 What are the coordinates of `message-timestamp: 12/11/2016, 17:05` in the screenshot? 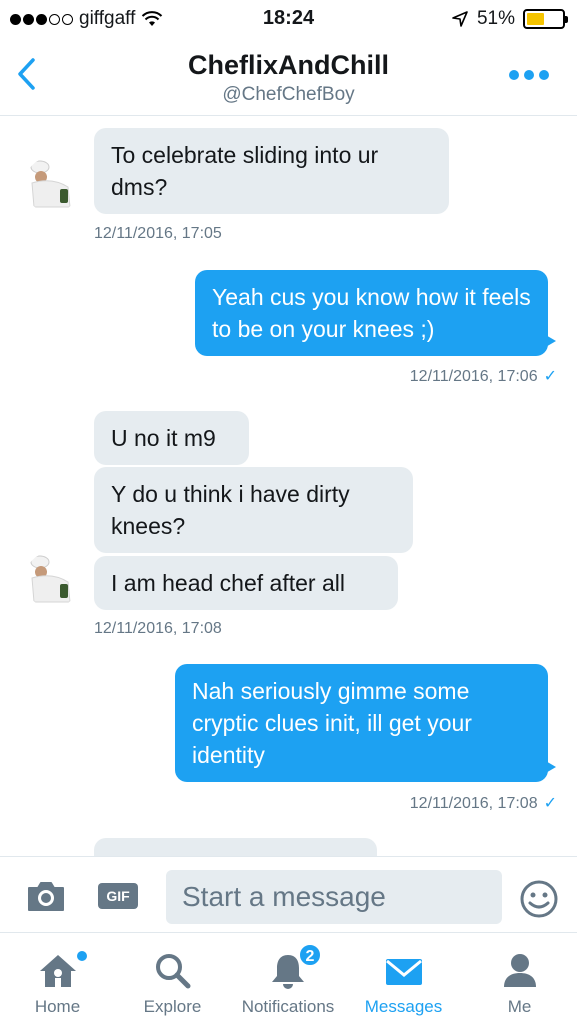 It's located at (158, 233).